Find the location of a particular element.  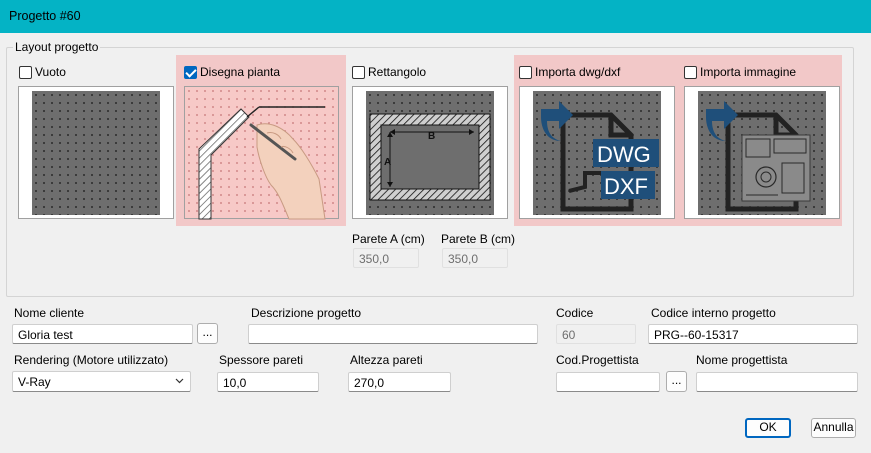

option-rettangolo-label: Rettangolo is located at coordinates (397, 72).